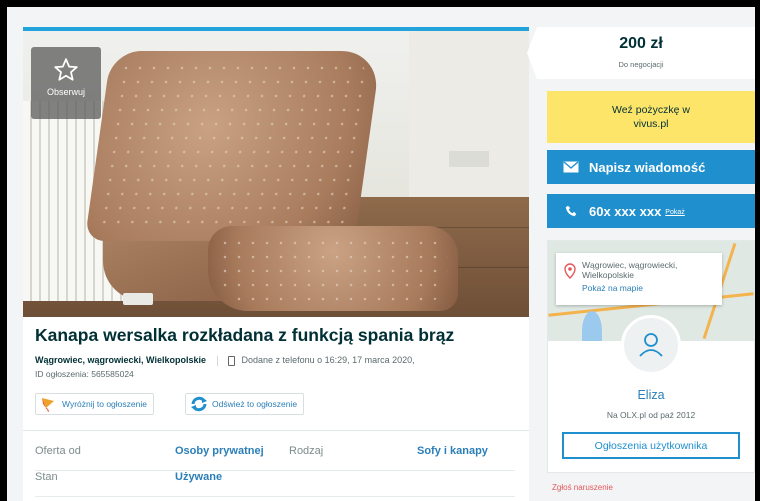  What do you see at coordinates (306, 451) in the screenshot?
I see `param-key: Rodzaj` at bounding box center [306, 451].